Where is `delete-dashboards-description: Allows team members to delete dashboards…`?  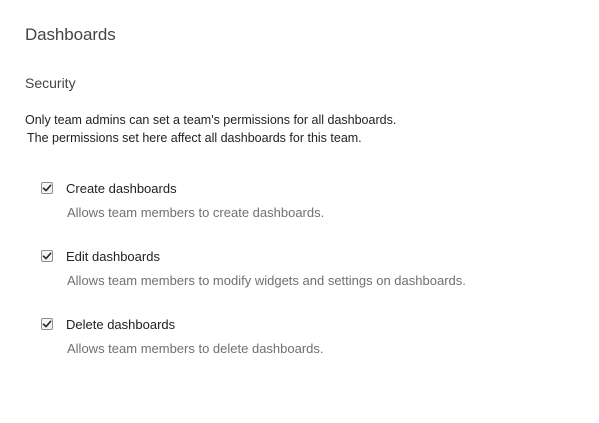 delete-dashboards-description: Allows team members to delete dashboards… is located at coordinates (195, 348).